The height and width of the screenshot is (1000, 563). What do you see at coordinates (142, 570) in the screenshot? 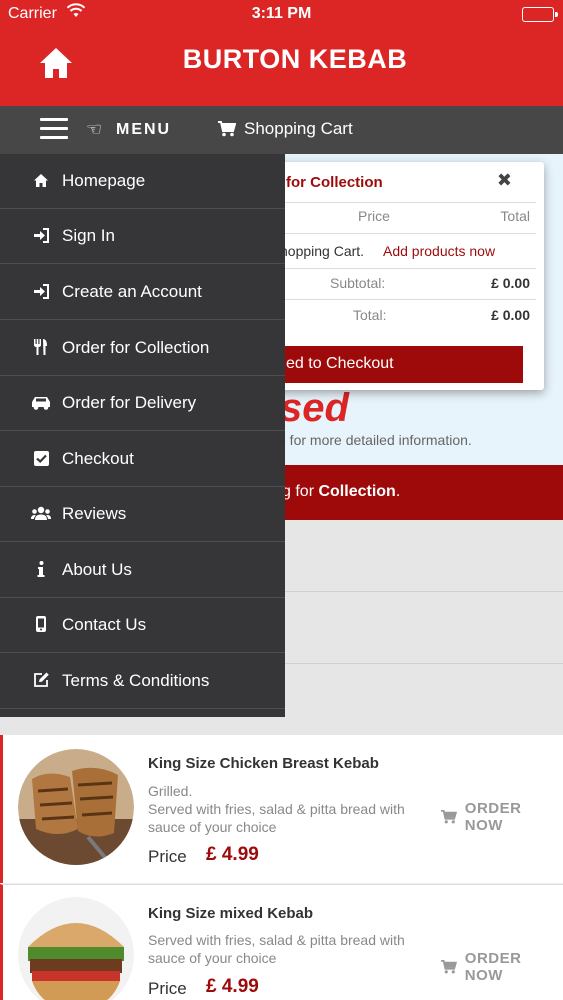
I see `menu-item-about-us: About Us` at bounding box center [142, 570].